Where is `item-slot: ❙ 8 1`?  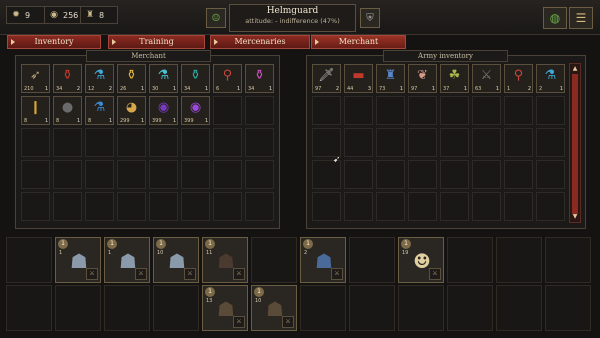 item-slot: ❙ 8 1 is located at coordinates (35, 110).